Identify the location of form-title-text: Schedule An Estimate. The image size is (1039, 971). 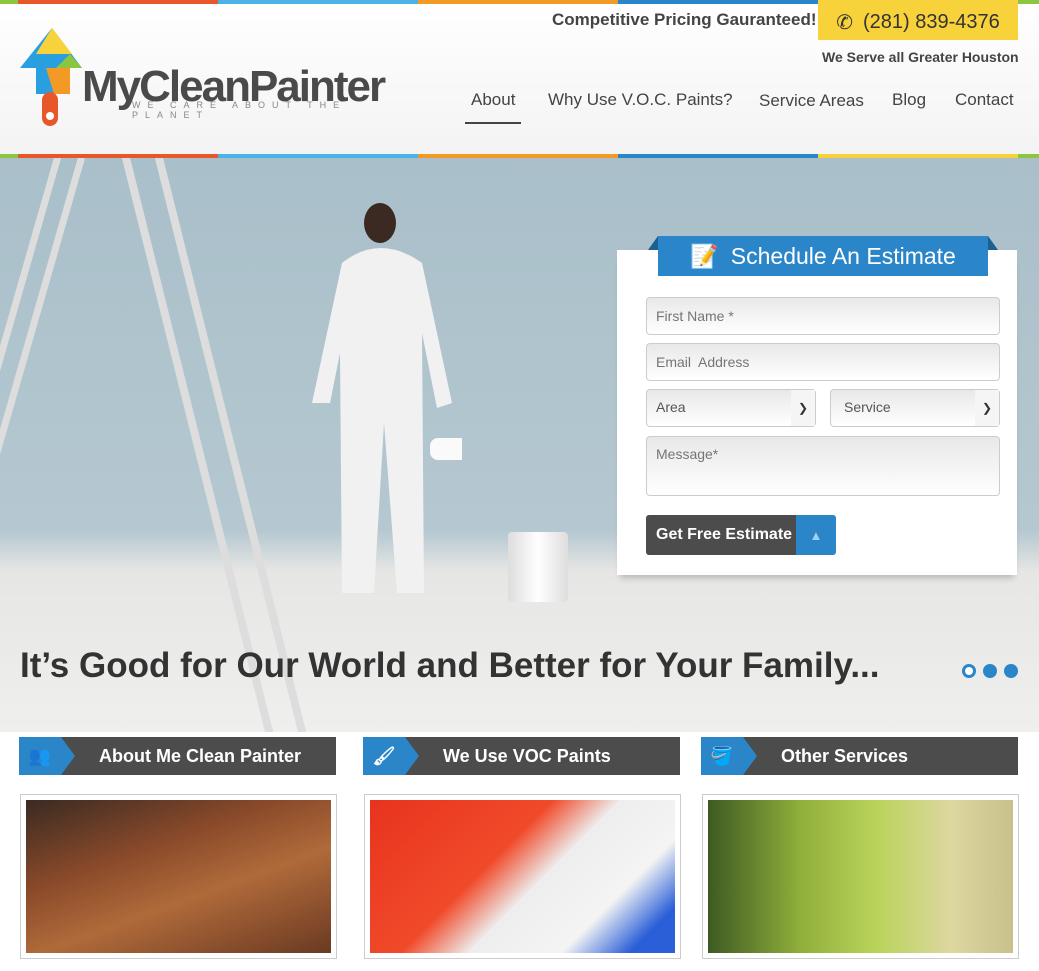
(843, 255).